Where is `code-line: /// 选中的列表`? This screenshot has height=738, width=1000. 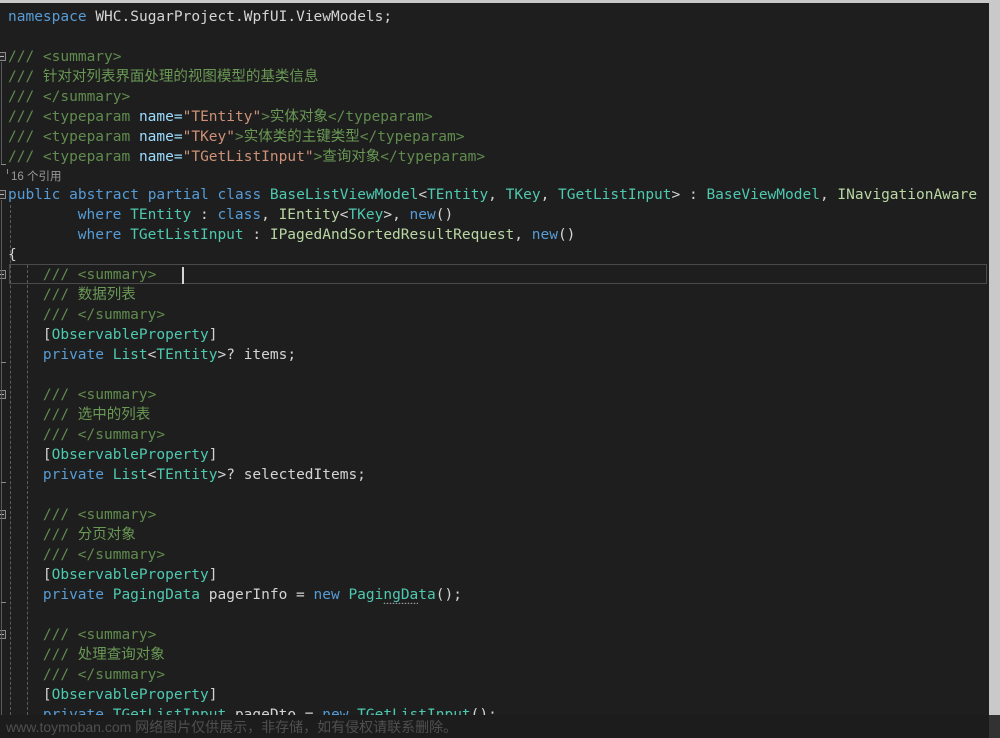 code-line: /// 选中的列表 is located at coordinates (96, 415).